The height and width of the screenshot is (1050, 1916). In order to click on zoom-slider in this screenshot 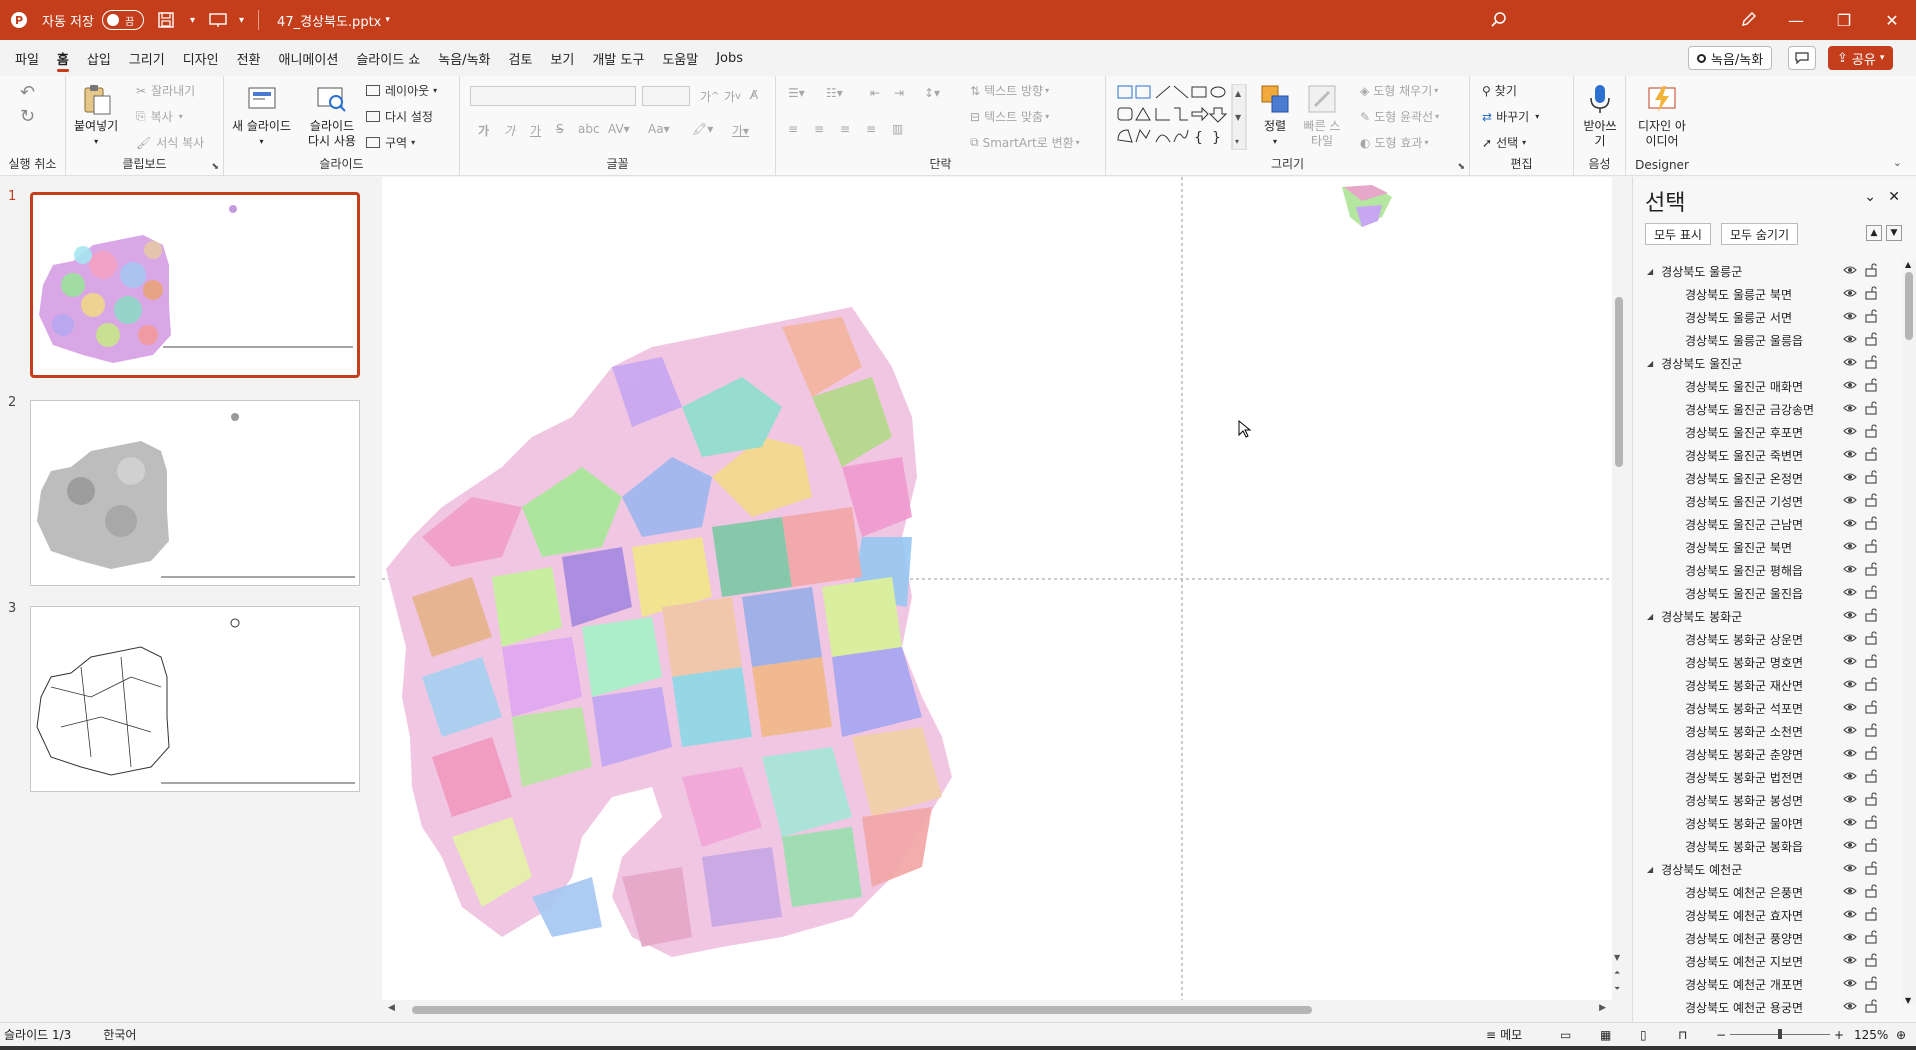, I will do `click(1780, 1034)`.